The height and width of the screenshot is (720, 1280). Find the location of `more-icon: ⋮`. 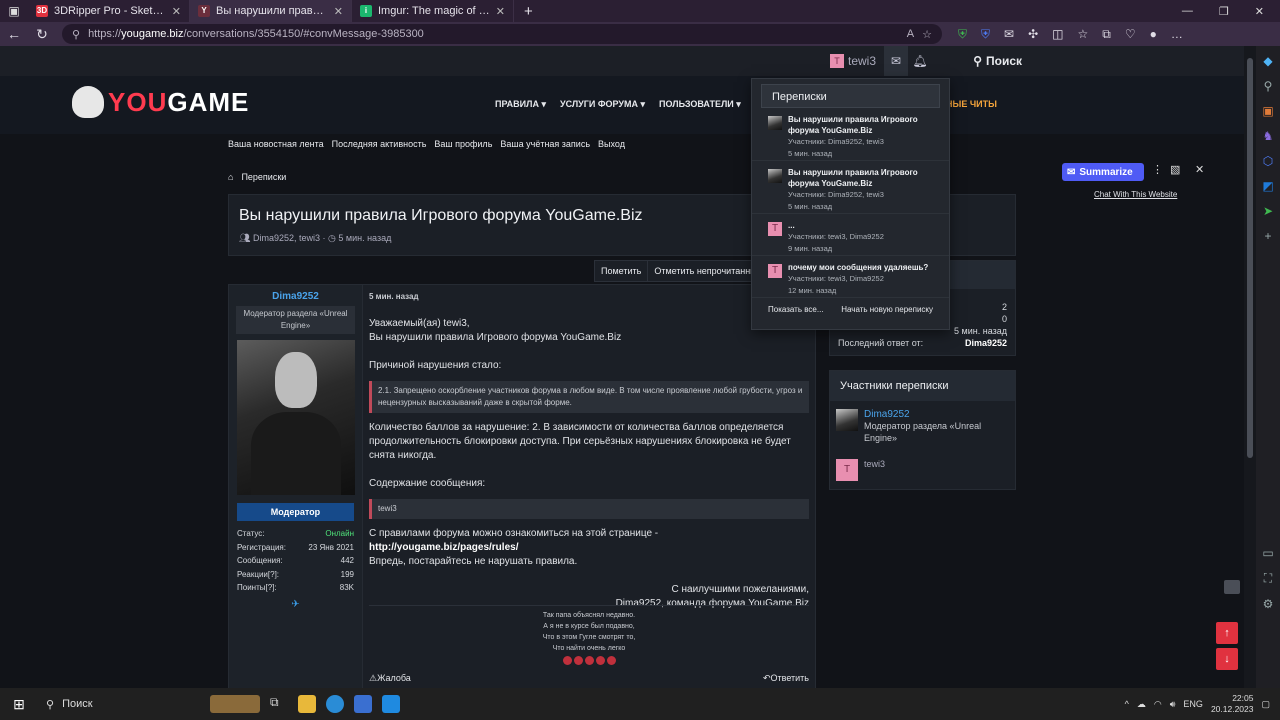

more-icon: ⋮ is located at coordinates (1157, 169).